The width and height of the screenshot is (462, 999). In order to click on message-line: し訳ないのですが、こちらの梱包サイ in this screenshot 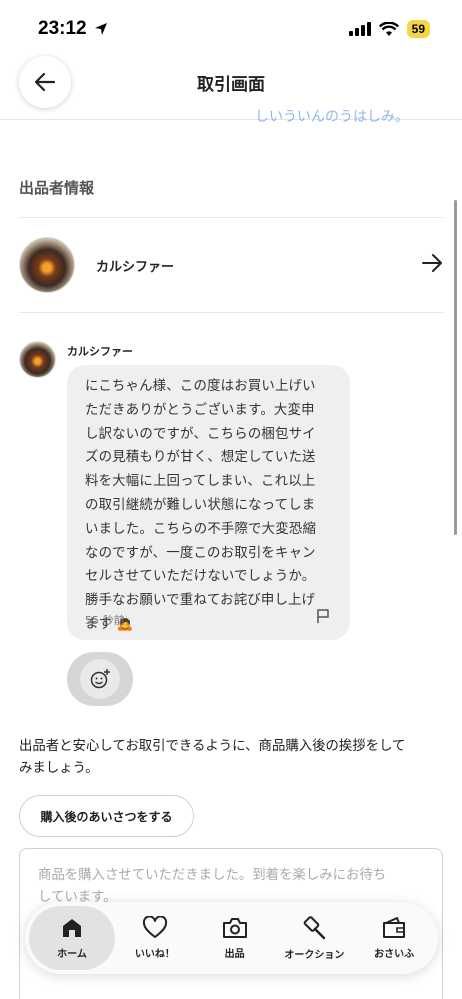, I will do `click(200, 434)`.